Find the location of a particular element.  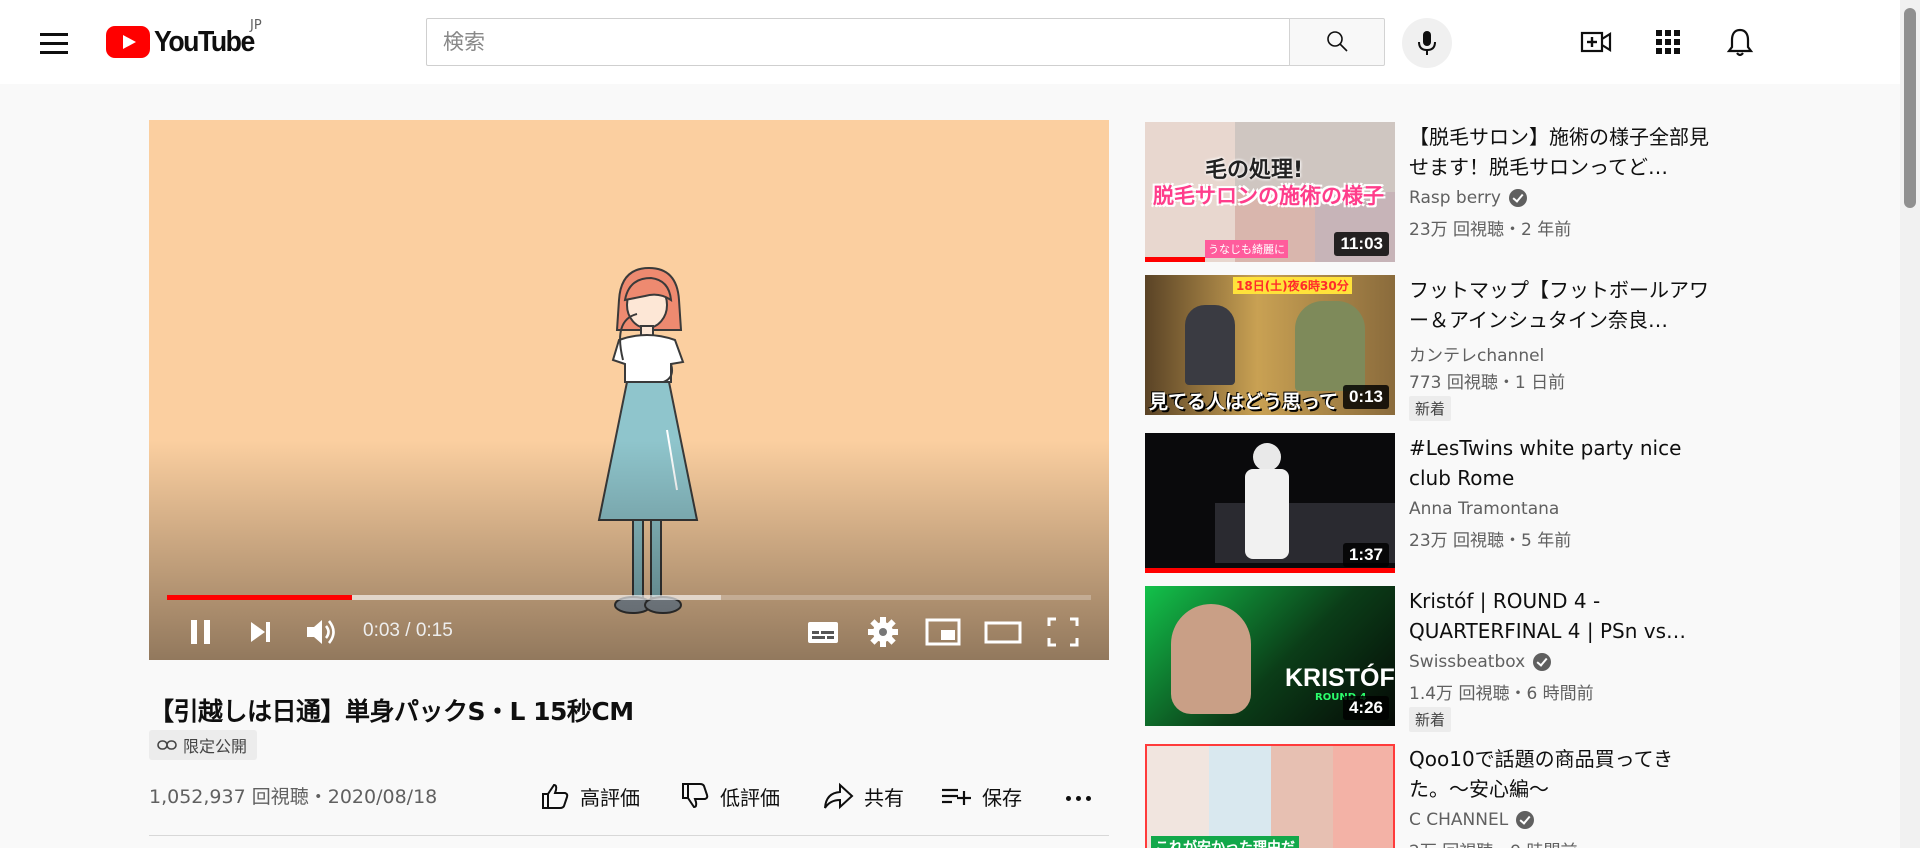

playlist-add-icon is located at coordinates (956, 796).